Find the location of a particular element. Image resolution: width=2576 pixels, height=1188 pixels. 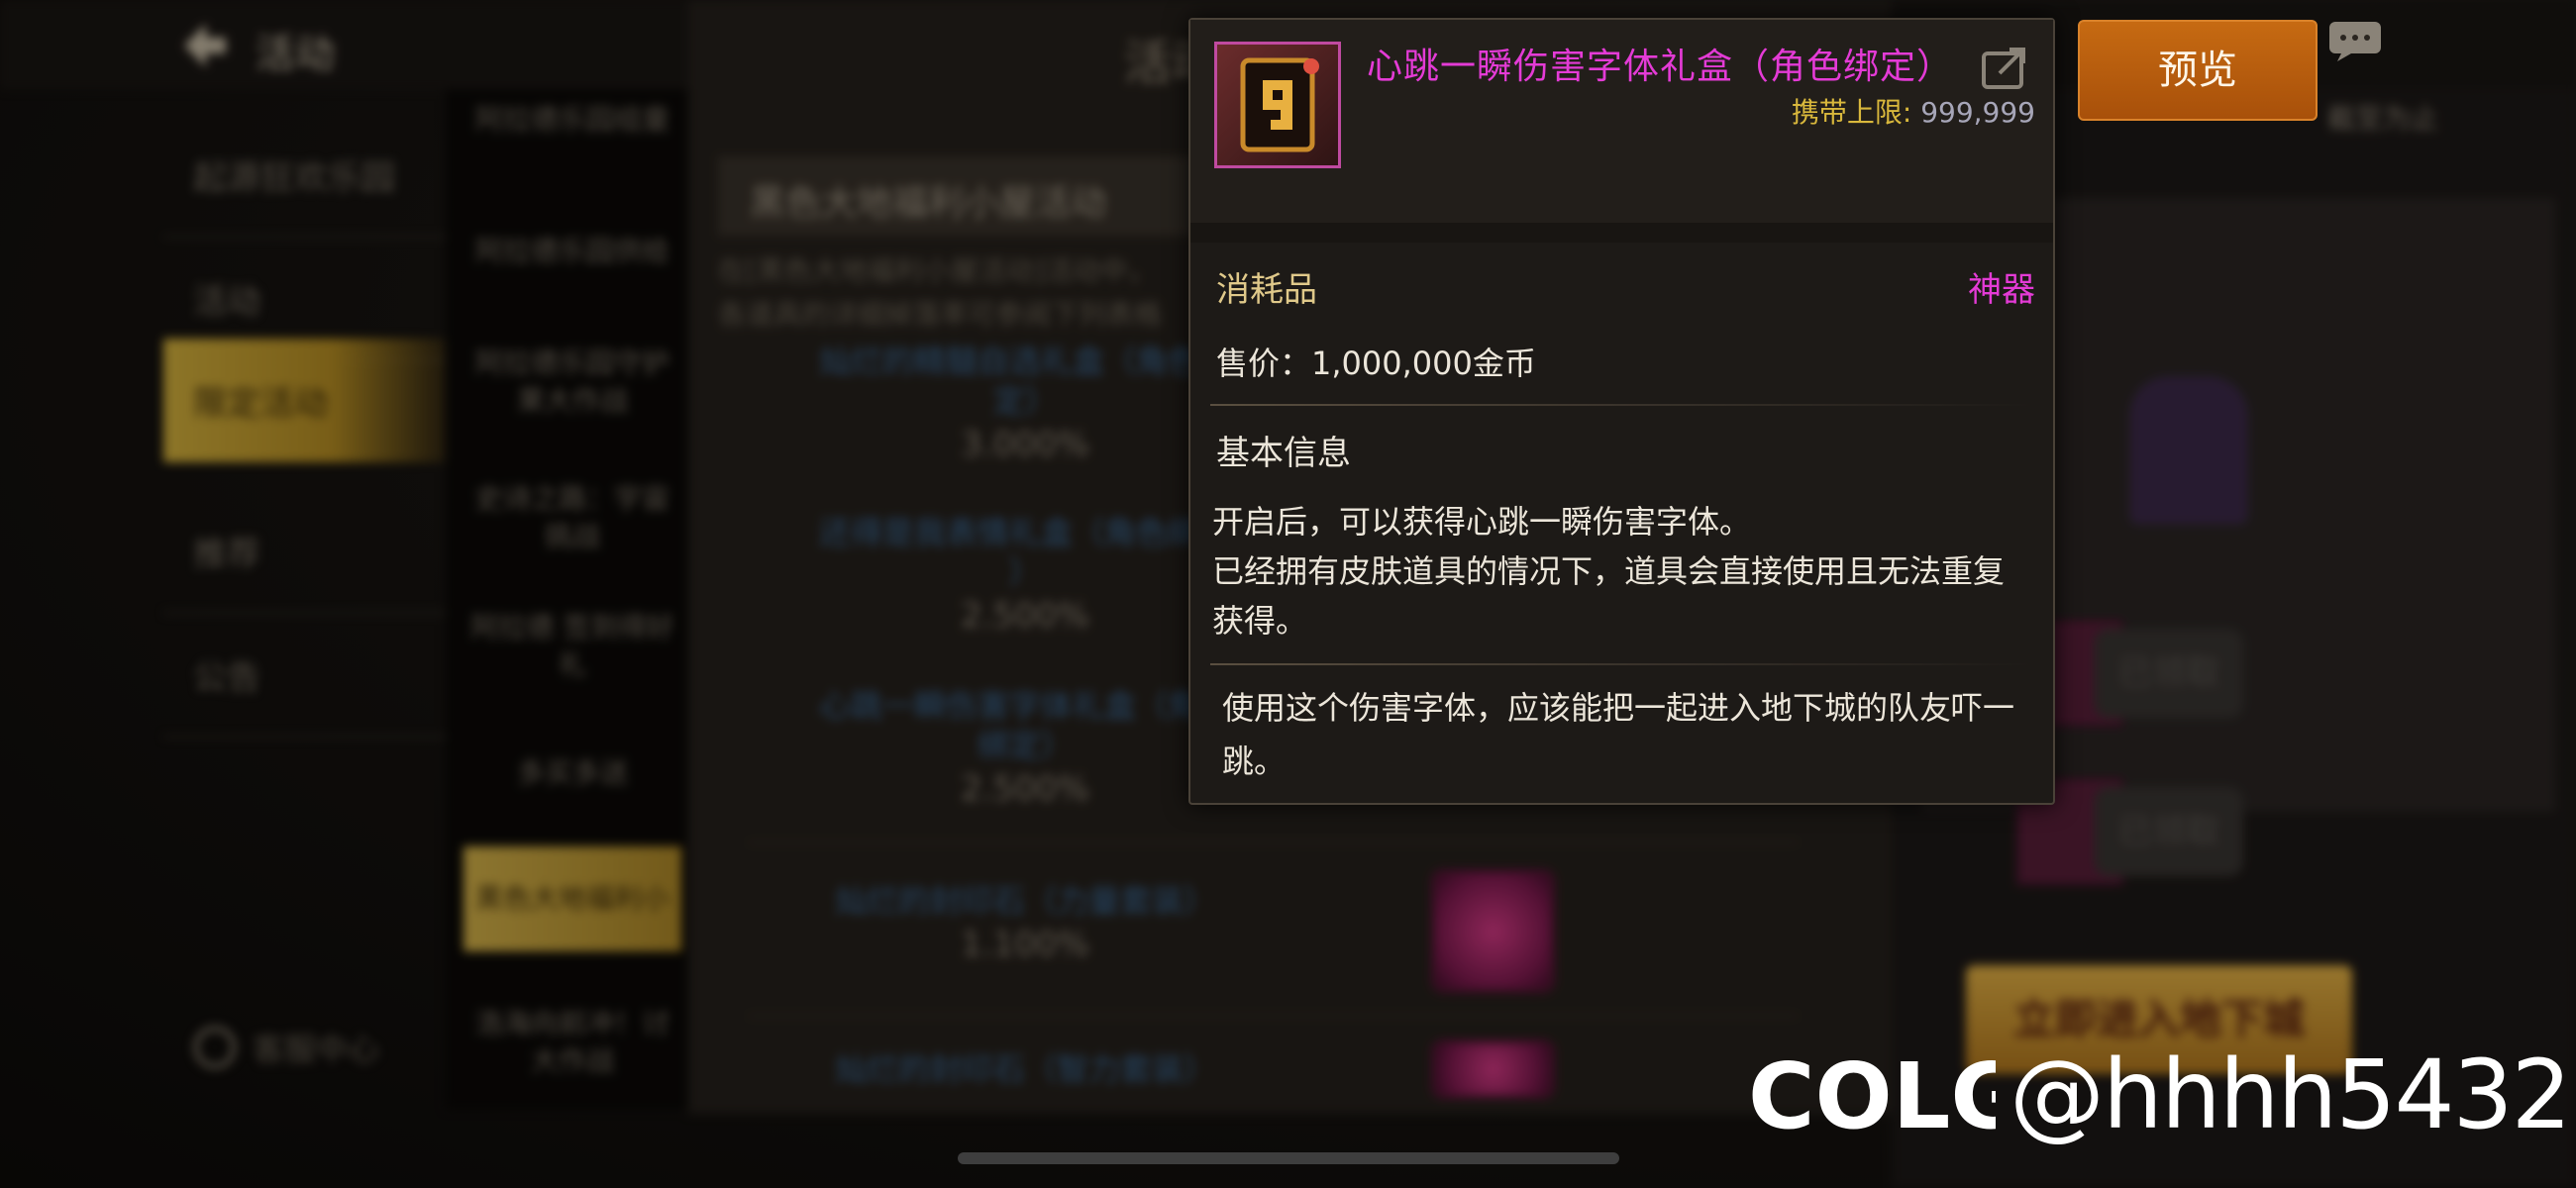

svg-text: COLG is located at coordinates (1872, 1096).